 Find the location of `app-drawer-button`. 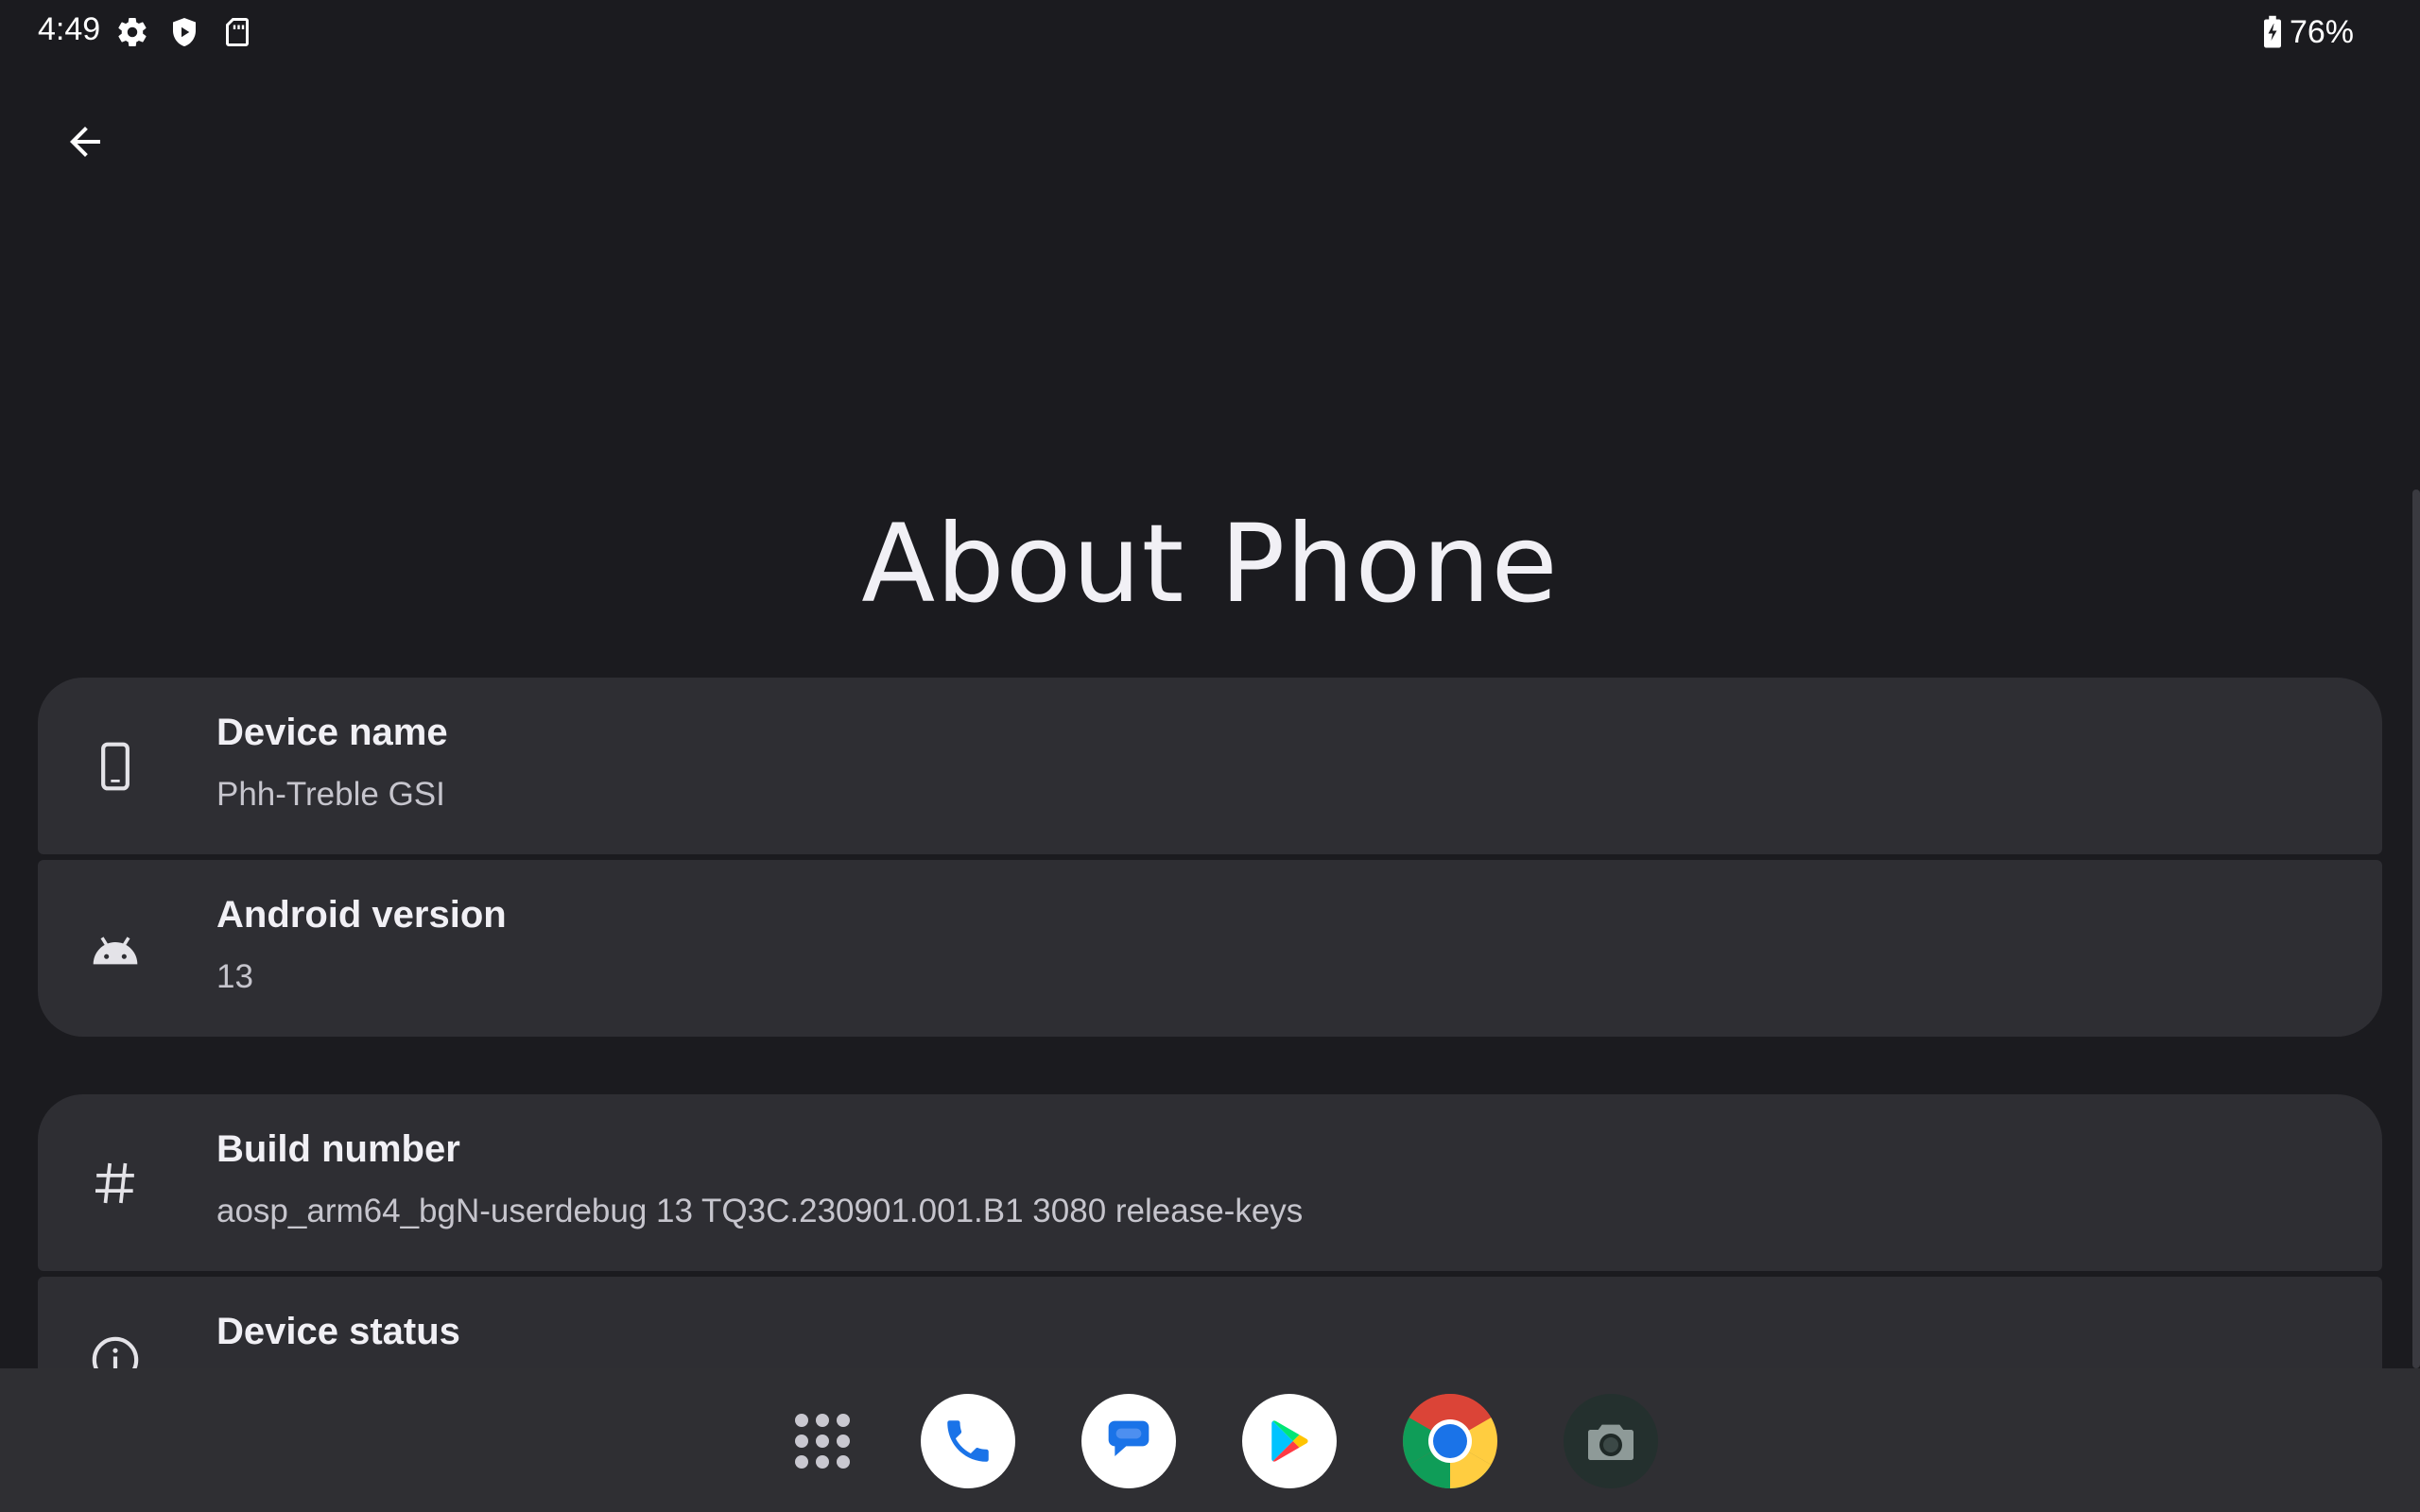

app-drawer-button is located at coordinates (822, 1441).